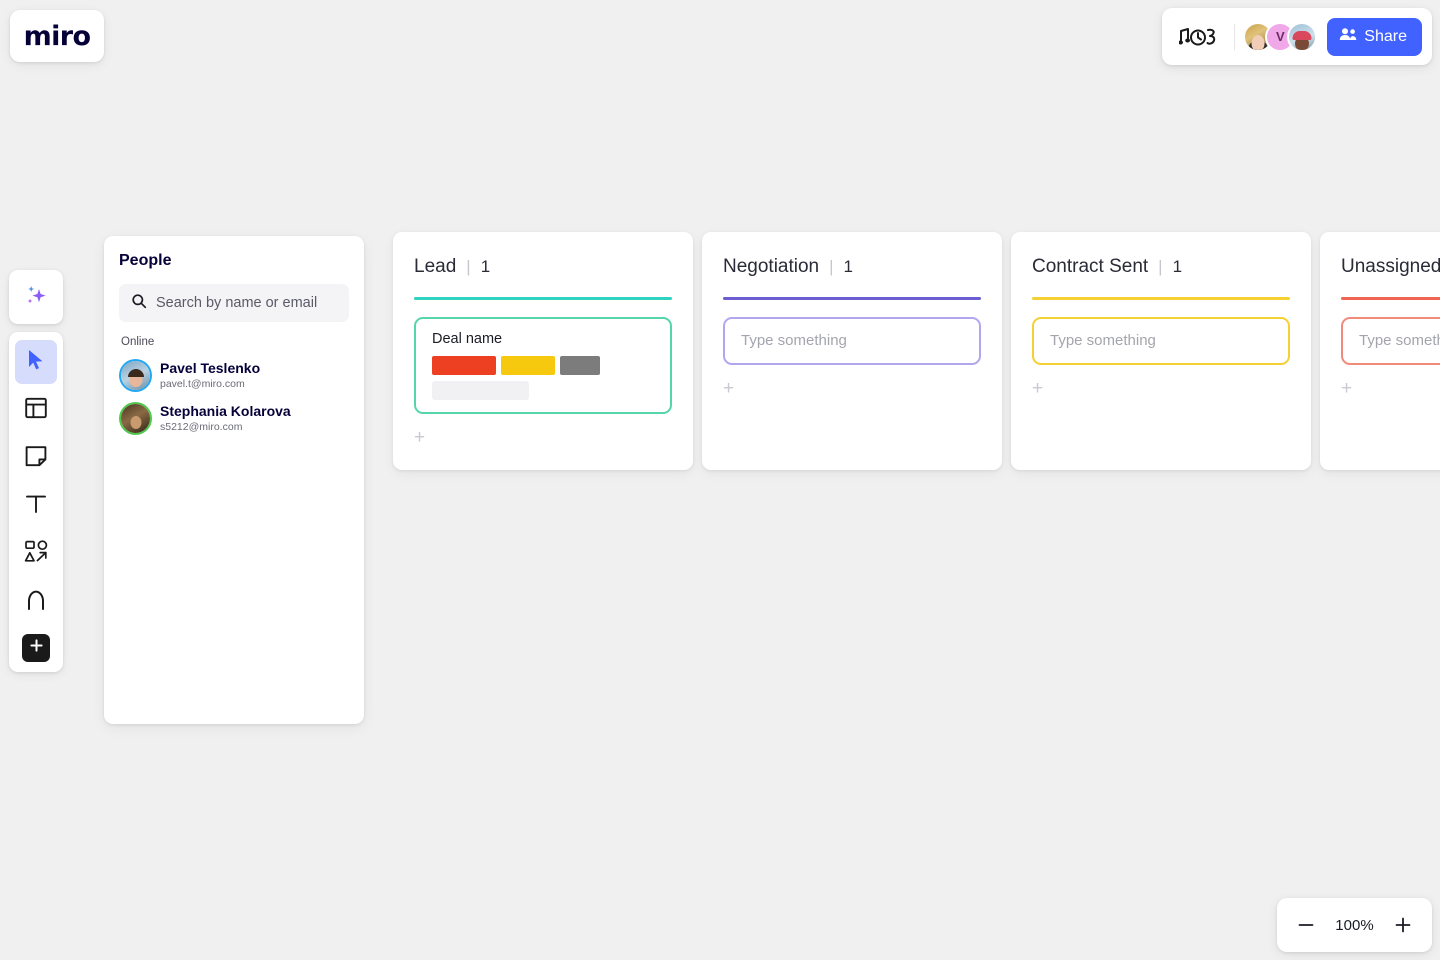 The width and height of the screenshot is (1440, 960). I want to click on people-panel-title: People, so click(145, 260).